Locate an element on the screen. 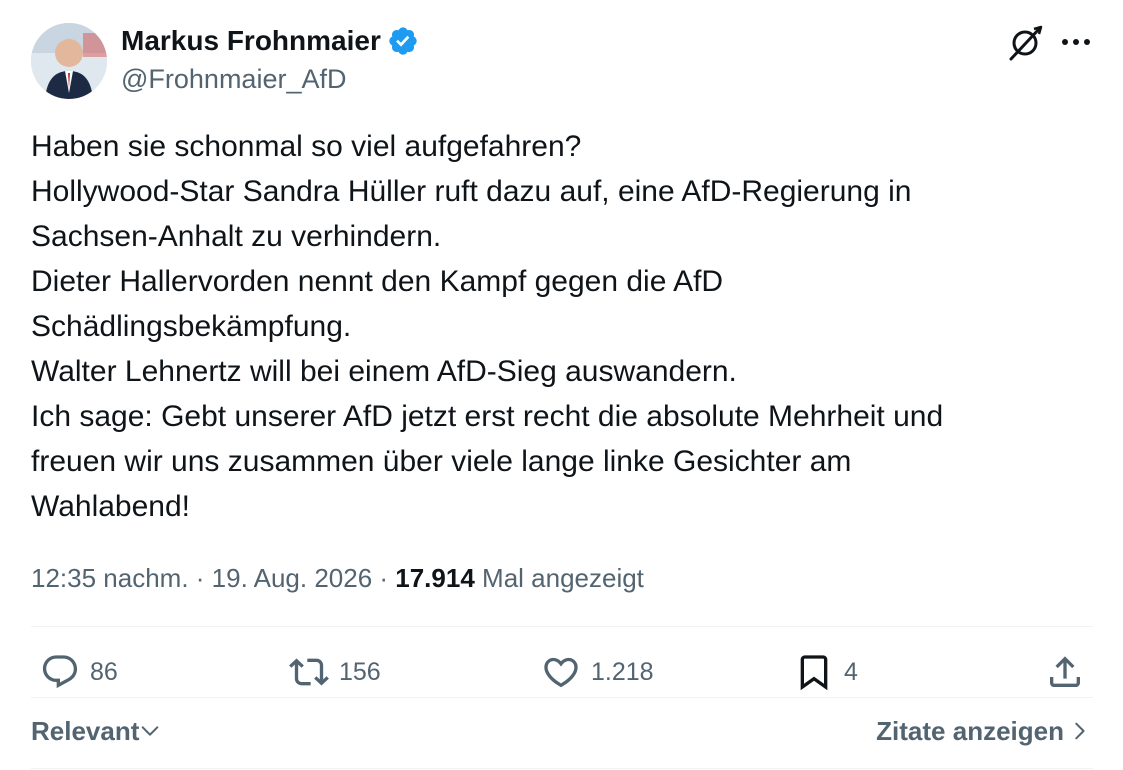  author-name-row: Markus Frohnmaier is located at coordinates (270, 41).